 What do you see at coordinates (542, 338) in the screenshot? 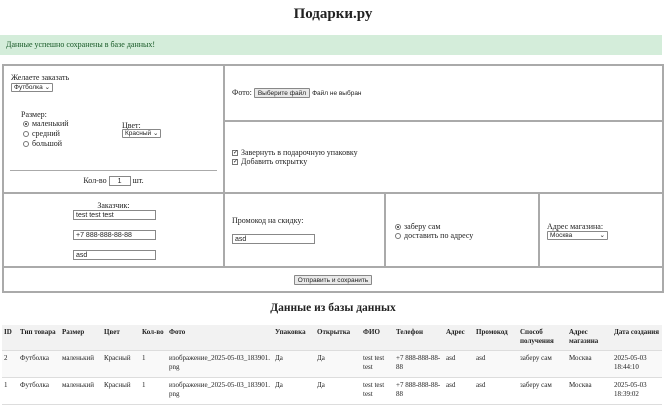
I see `column-header: Способ получения` at bounding box center [542, 338].